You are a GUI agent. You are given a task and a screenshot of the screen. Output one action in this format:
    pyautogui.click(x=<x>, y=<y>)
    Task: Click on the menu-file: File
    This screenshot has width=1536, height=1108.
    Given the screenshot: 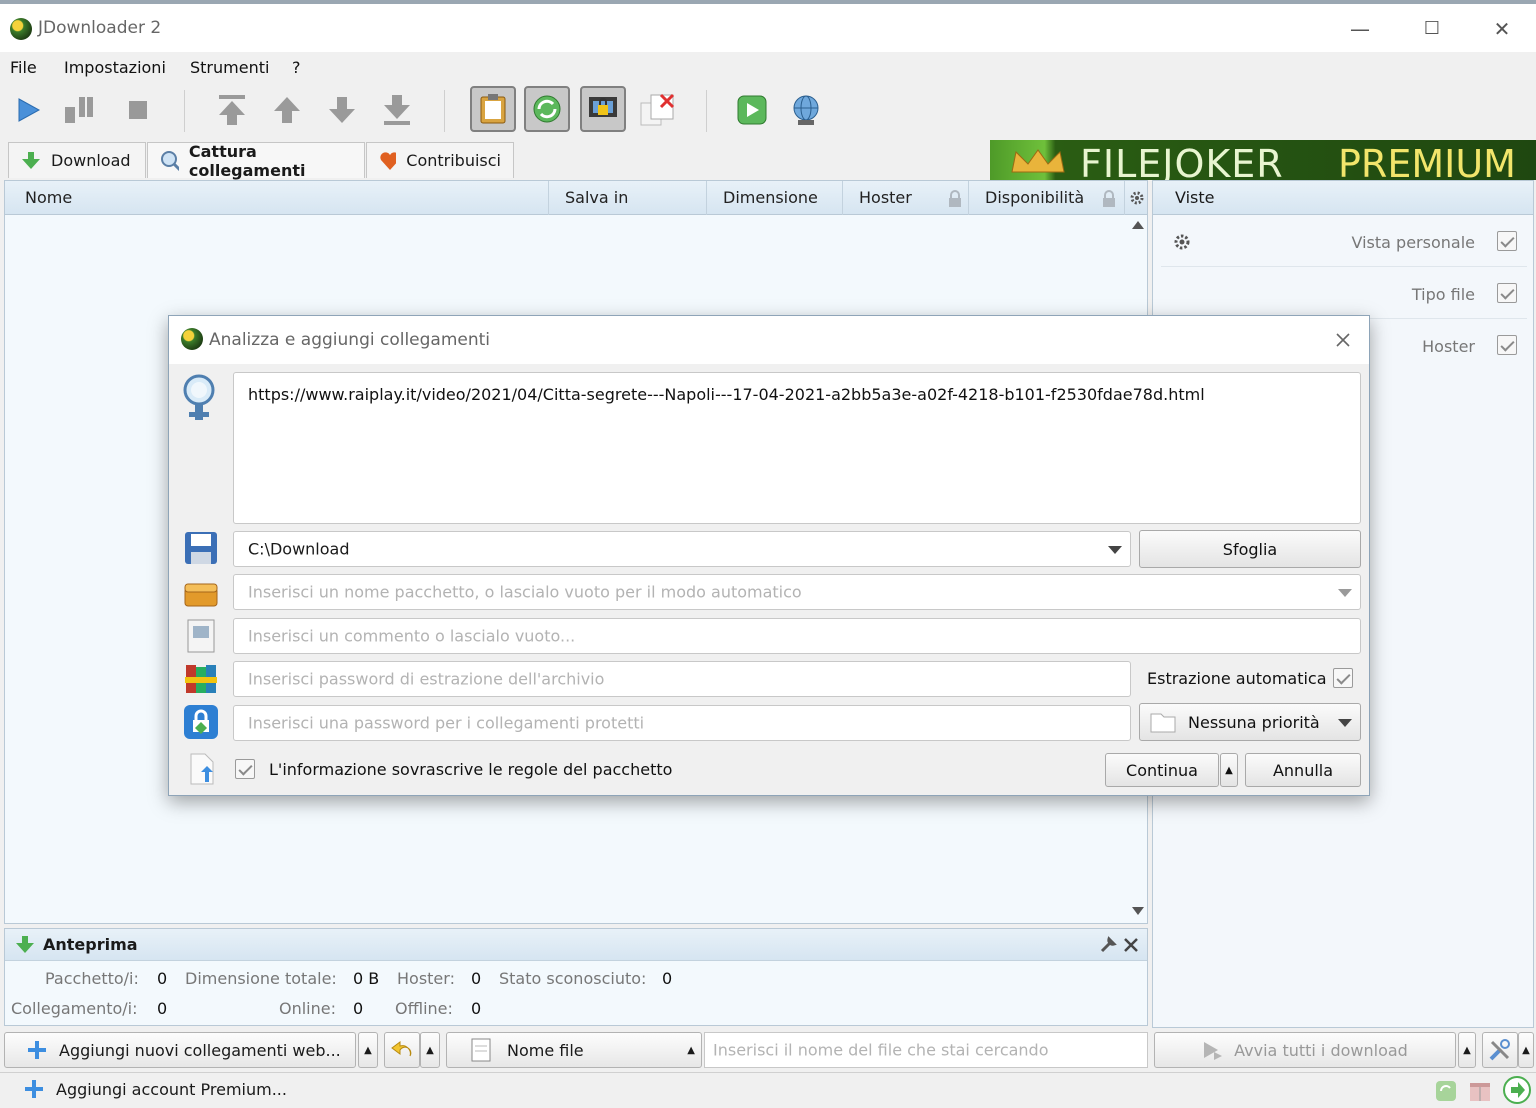 What is the action you would take?
    pyautogui.click(x=23, y=67)
    